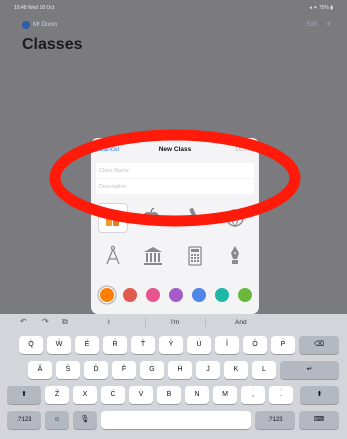 The image size is (347, 439). Describe the element at coordinates (85, 420) in the screenshot. I see `microphone-key: 🎙` at that location.